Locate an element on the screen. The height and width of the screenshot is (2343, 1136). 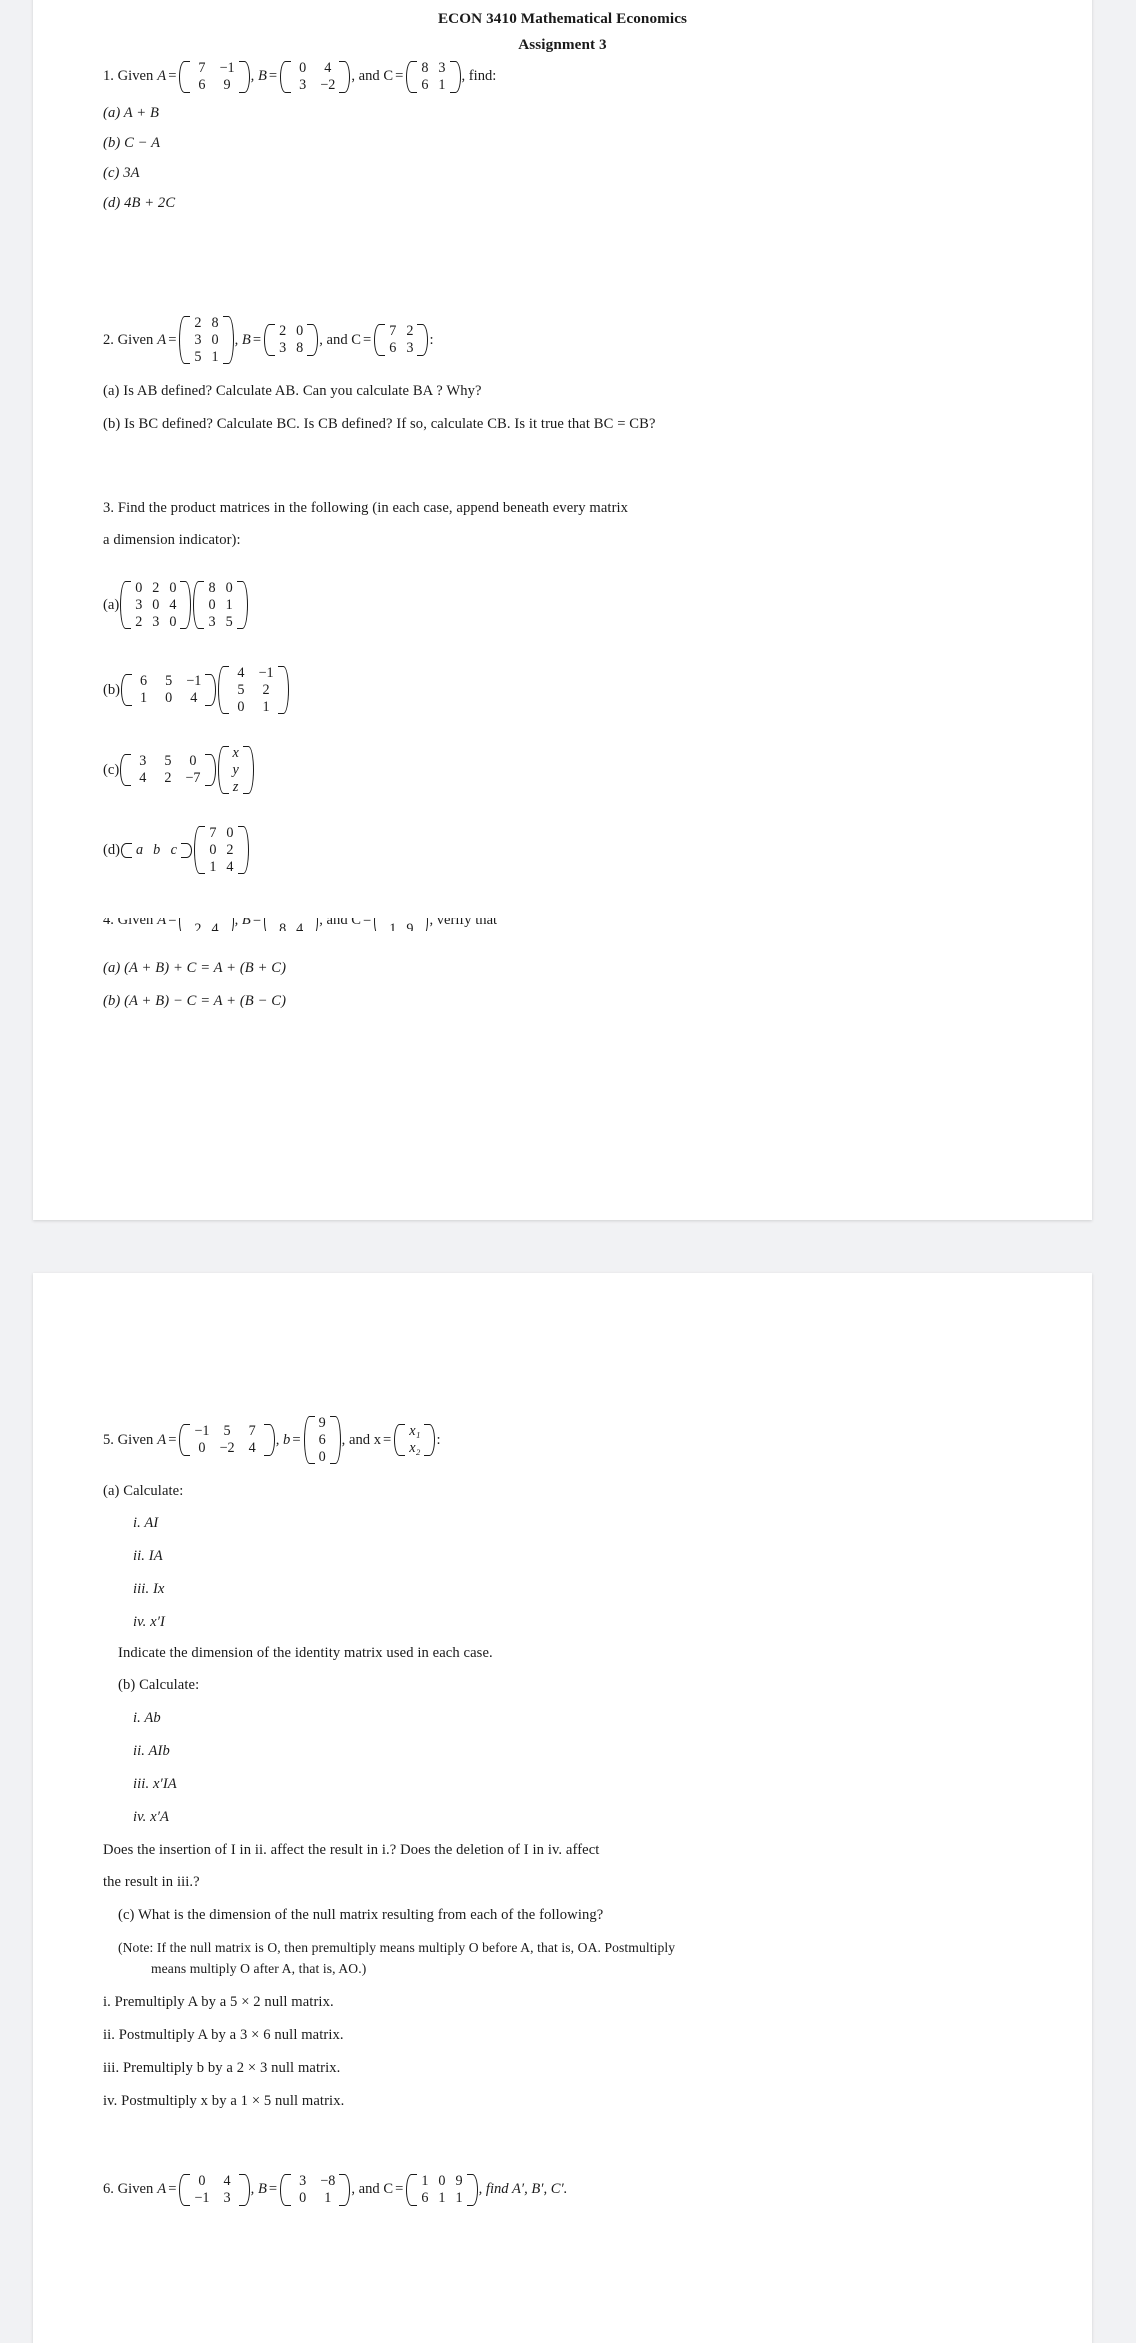
q4-comma-b: , B is located at coordinates (242, 923).